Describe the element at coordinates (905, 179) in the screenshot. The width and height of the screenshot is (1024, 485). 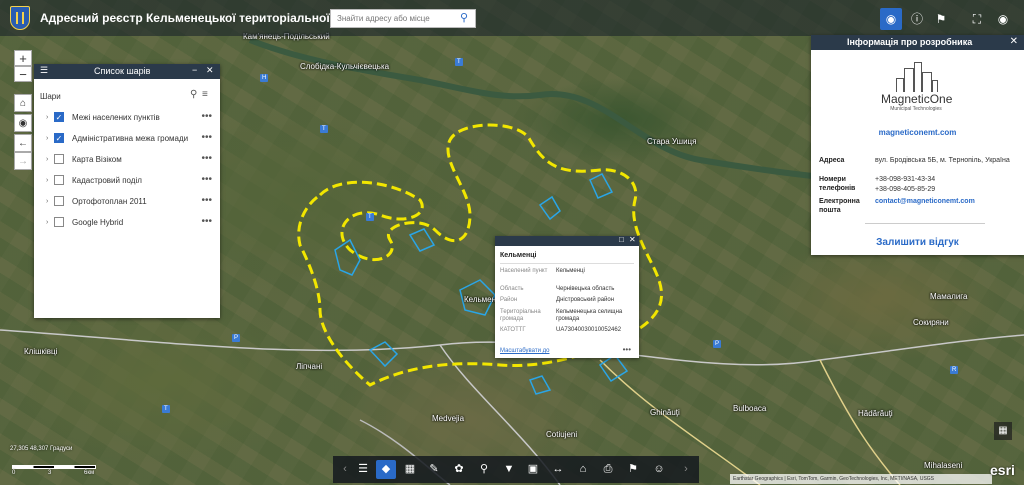
I see `phone-1: +38-098-931-43-34` at that location.